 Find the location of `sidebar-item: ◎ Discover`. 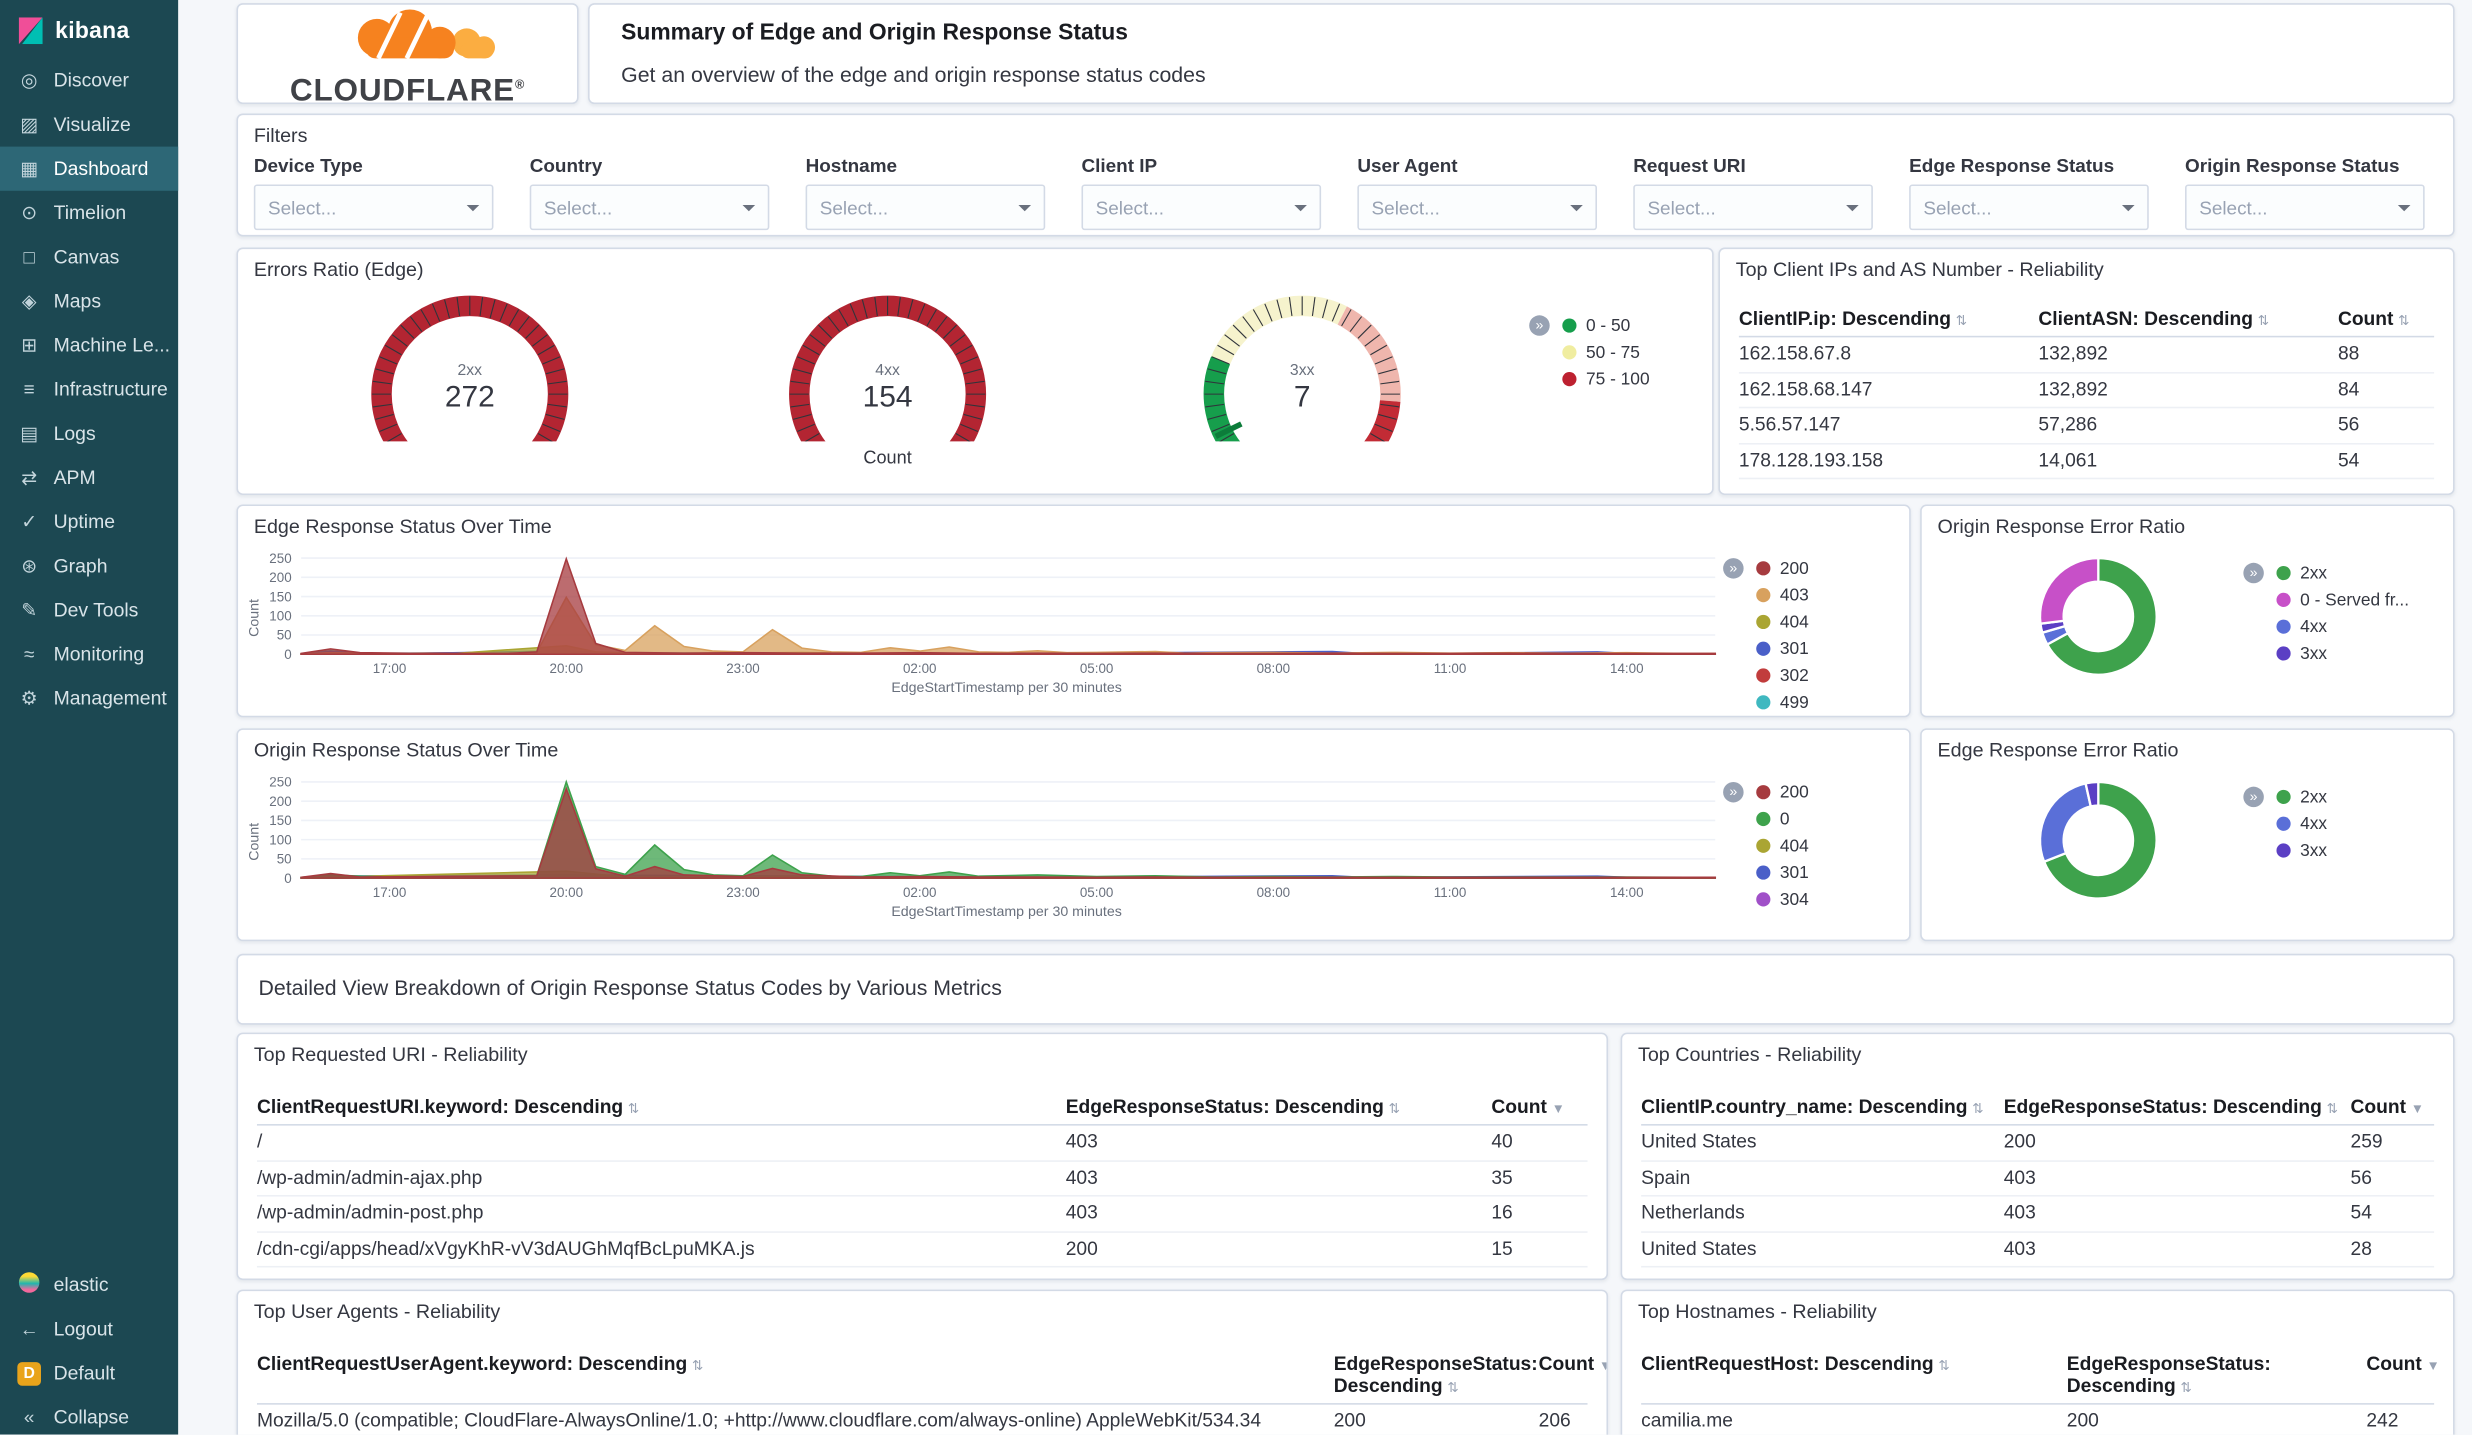

sidebar-item: ◎ Discover is located at coordinates (89, 80).